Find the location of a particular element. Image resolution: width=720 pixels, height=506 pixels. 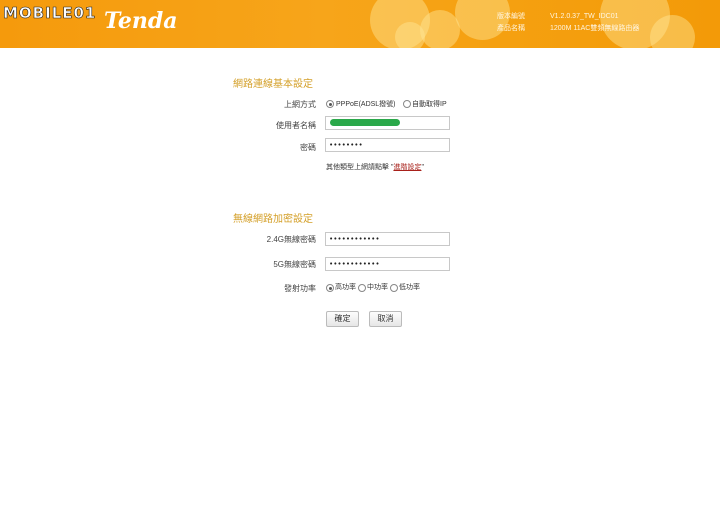

radio-power-low is located at coordinates (394, 288).